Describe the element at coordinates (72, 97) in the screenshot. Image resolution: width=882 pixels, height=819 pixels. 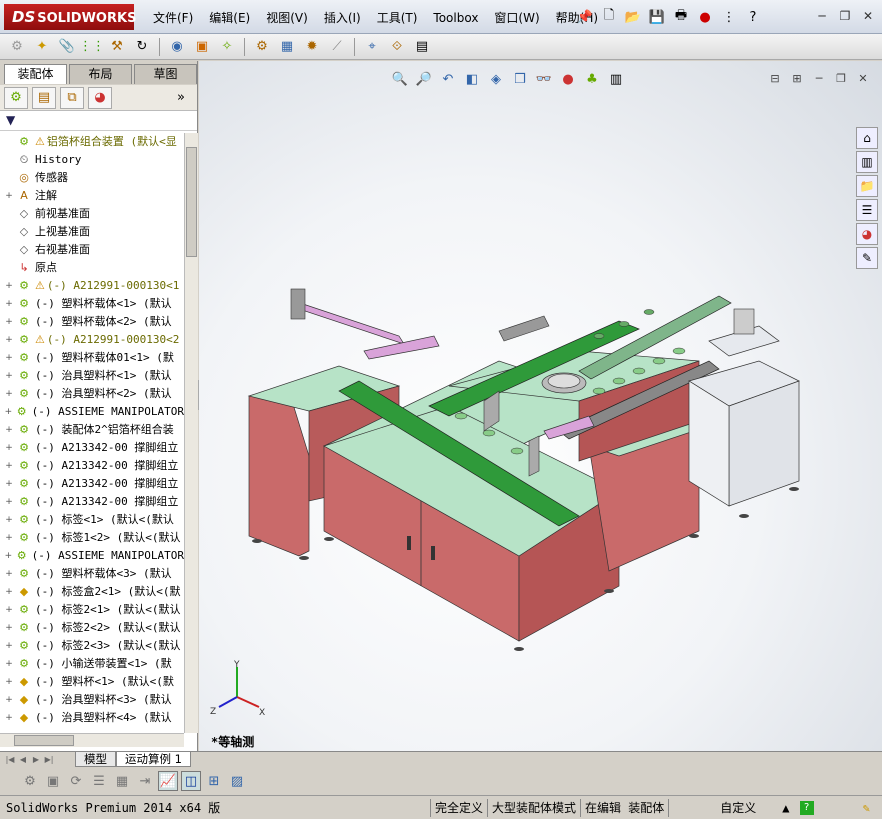
I see `configuration-manager-icon: ⧉` at that location.